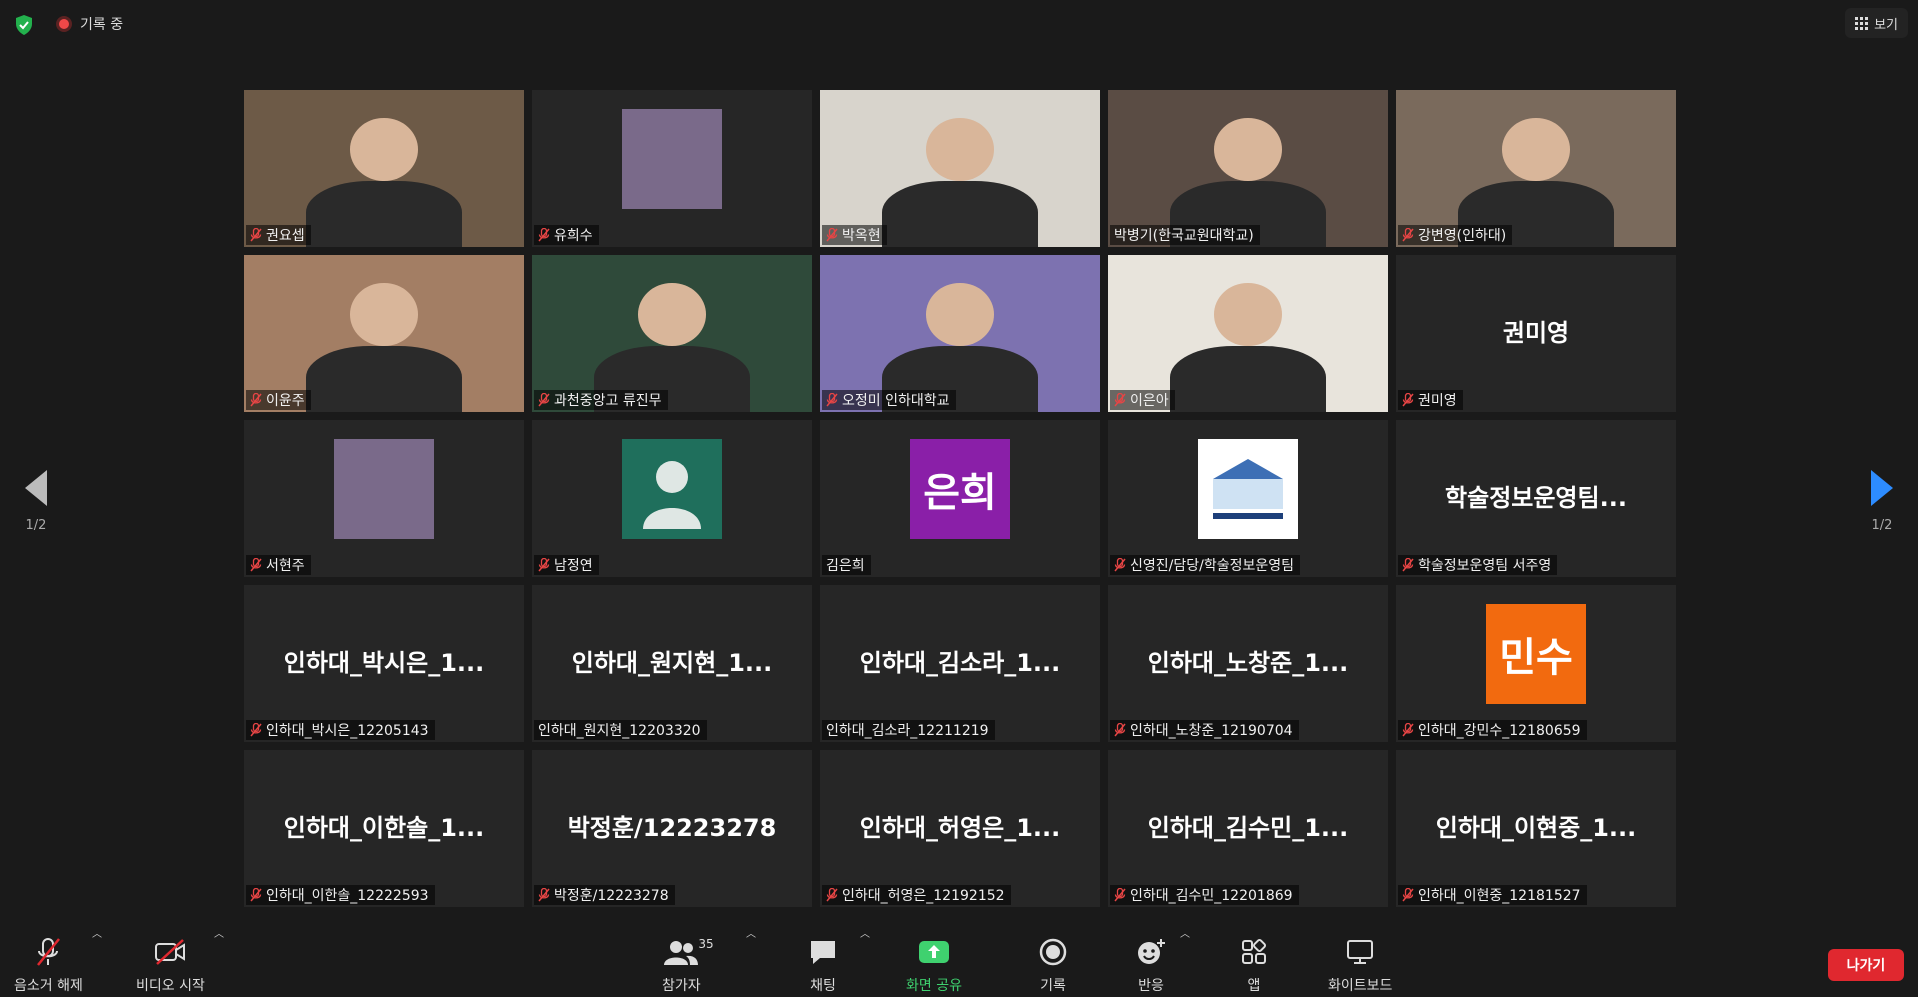 This screenshot has height=997, width=1918. I want to click on share-screen-label: 화면 공유, so click(934, 986).